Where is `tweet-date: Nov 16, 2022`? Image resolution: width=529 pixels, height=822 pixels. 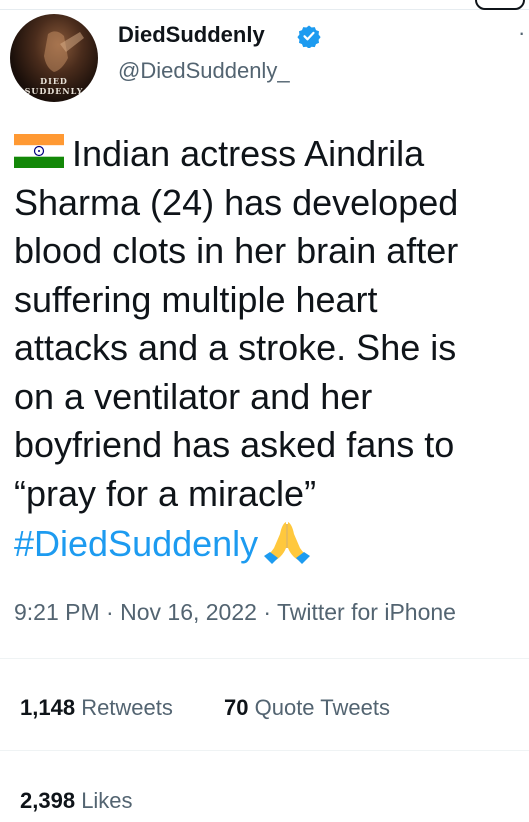
tweet-date: Nov 16, 2022 is located at coordinates (188, 612).